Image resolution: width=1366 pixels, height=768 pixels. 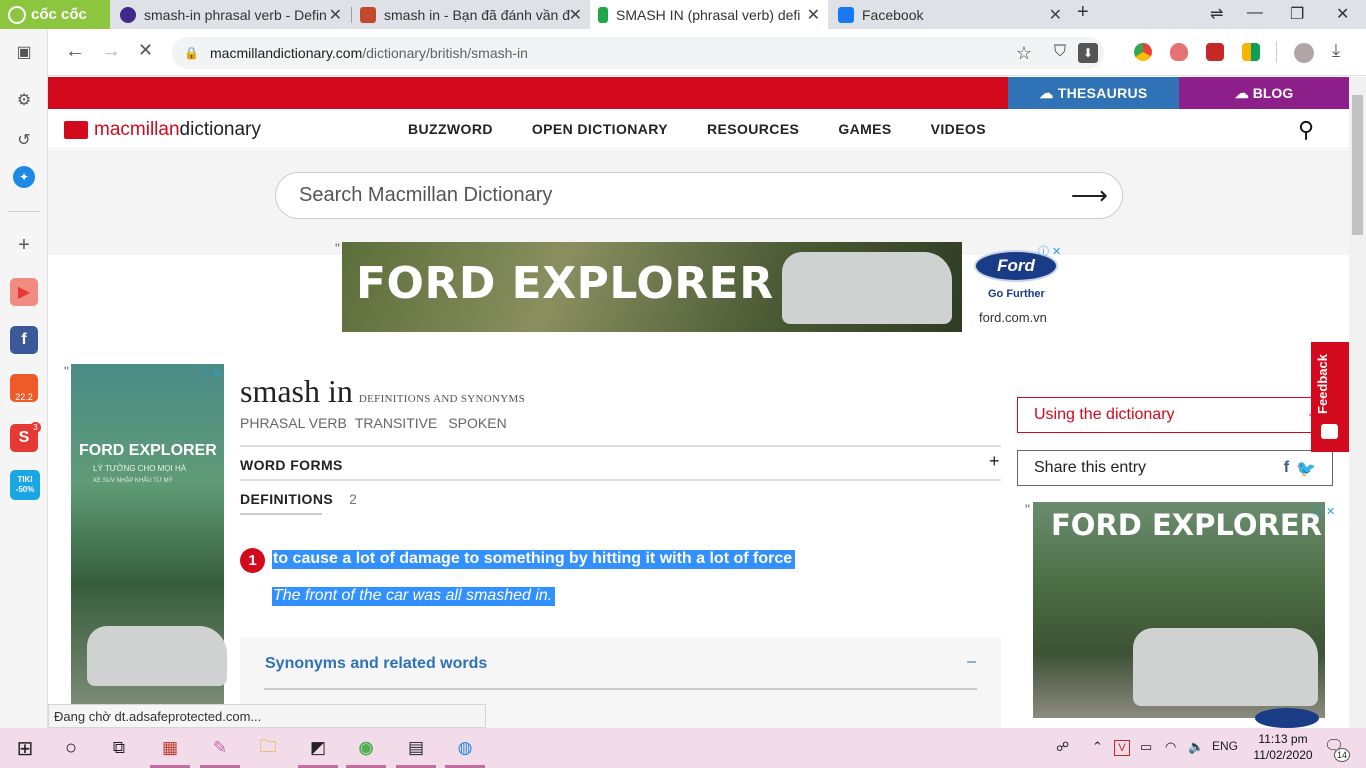 I want to click on header-search-icon: ⚲, so click(x=1306, y=130).